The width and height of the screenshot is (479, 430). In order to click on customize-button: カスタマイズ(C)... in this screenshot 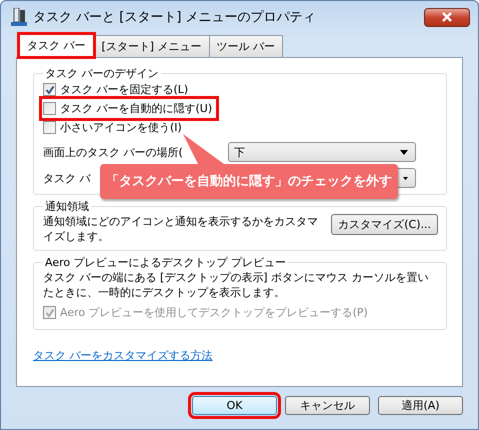, I will do `click(384, 224)`.